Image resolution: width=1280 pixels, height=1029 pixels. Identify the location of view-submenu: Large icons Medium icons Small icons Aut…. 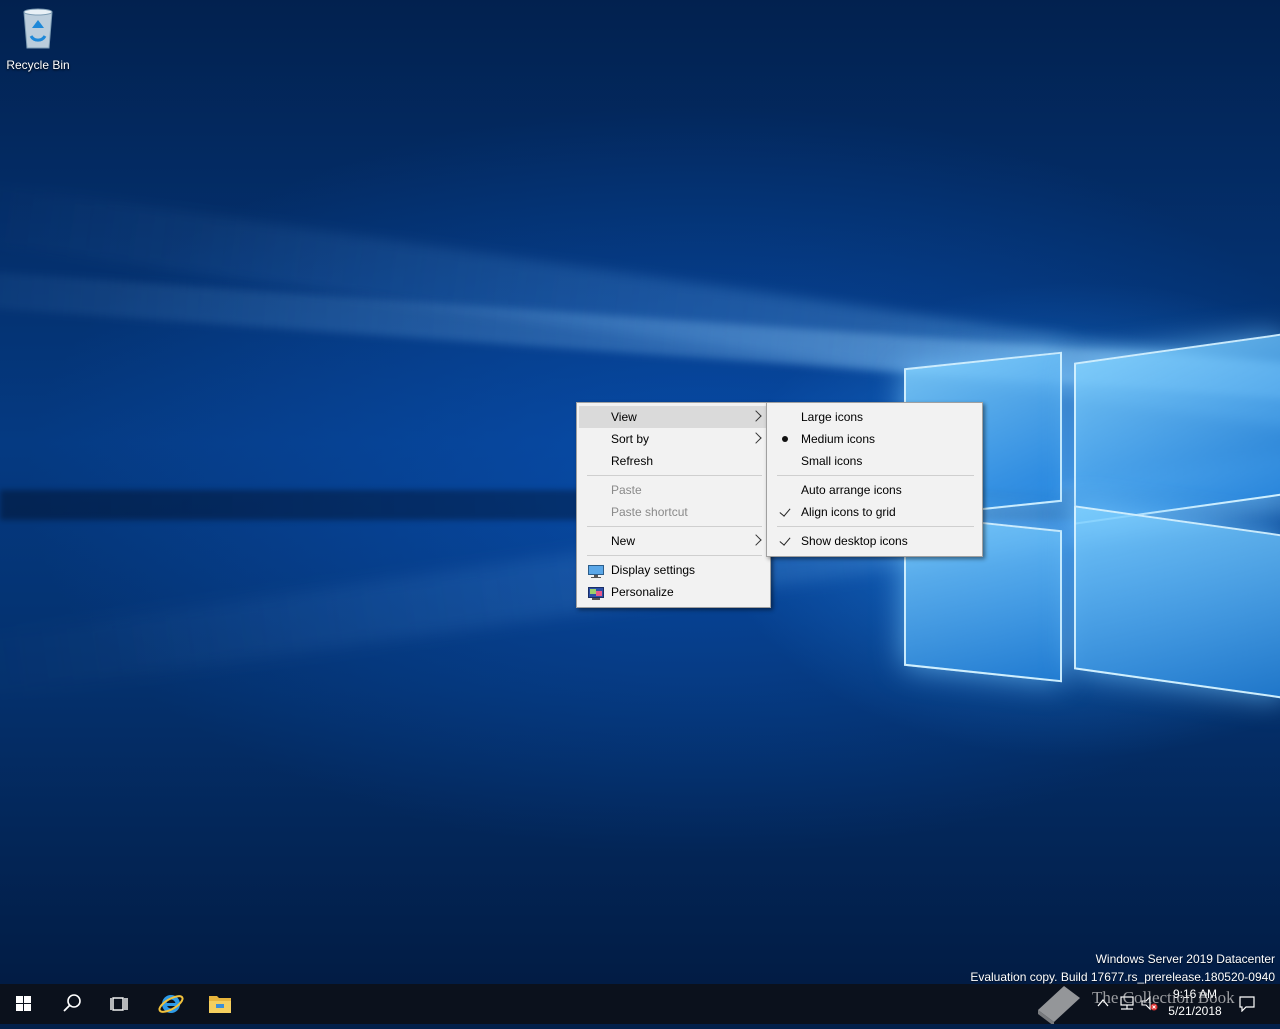
(874, 479).